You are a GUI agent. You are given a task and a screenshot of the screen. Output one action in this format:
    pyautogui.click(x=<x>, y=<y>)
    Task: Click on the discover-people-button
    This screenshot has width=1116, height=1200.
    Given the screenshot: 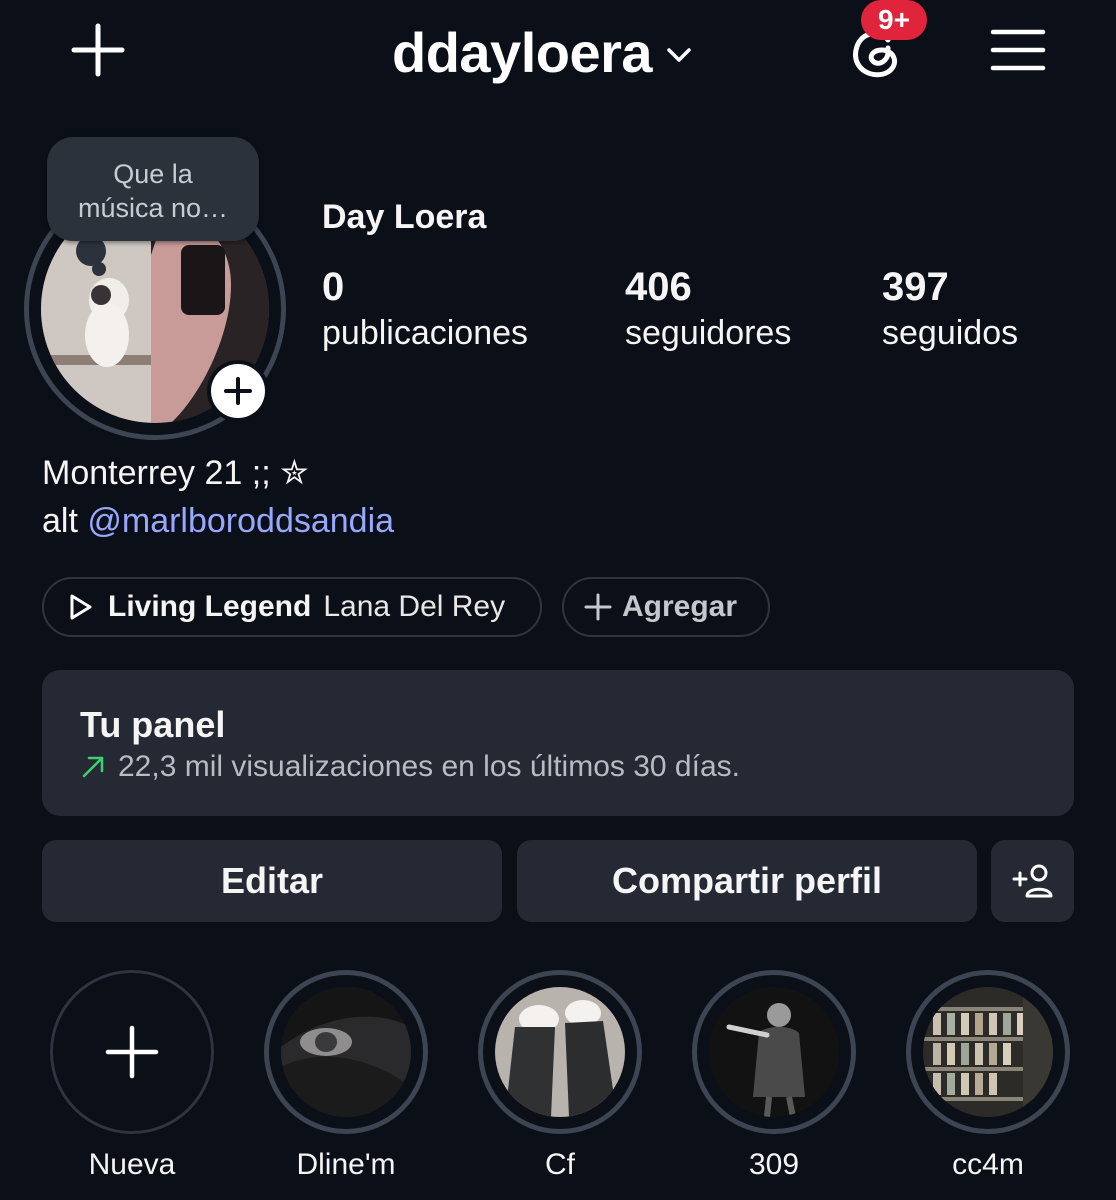 What is the action you would take?
    pyautogui.click(x=1032, y=881)
    